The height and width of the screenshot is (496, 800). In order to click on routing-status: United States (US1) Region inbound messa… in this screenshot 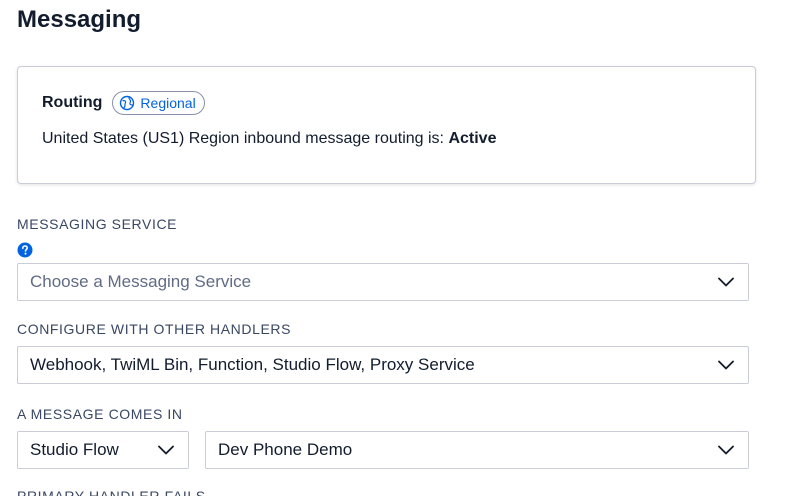, I will do `click(269, 139)`.